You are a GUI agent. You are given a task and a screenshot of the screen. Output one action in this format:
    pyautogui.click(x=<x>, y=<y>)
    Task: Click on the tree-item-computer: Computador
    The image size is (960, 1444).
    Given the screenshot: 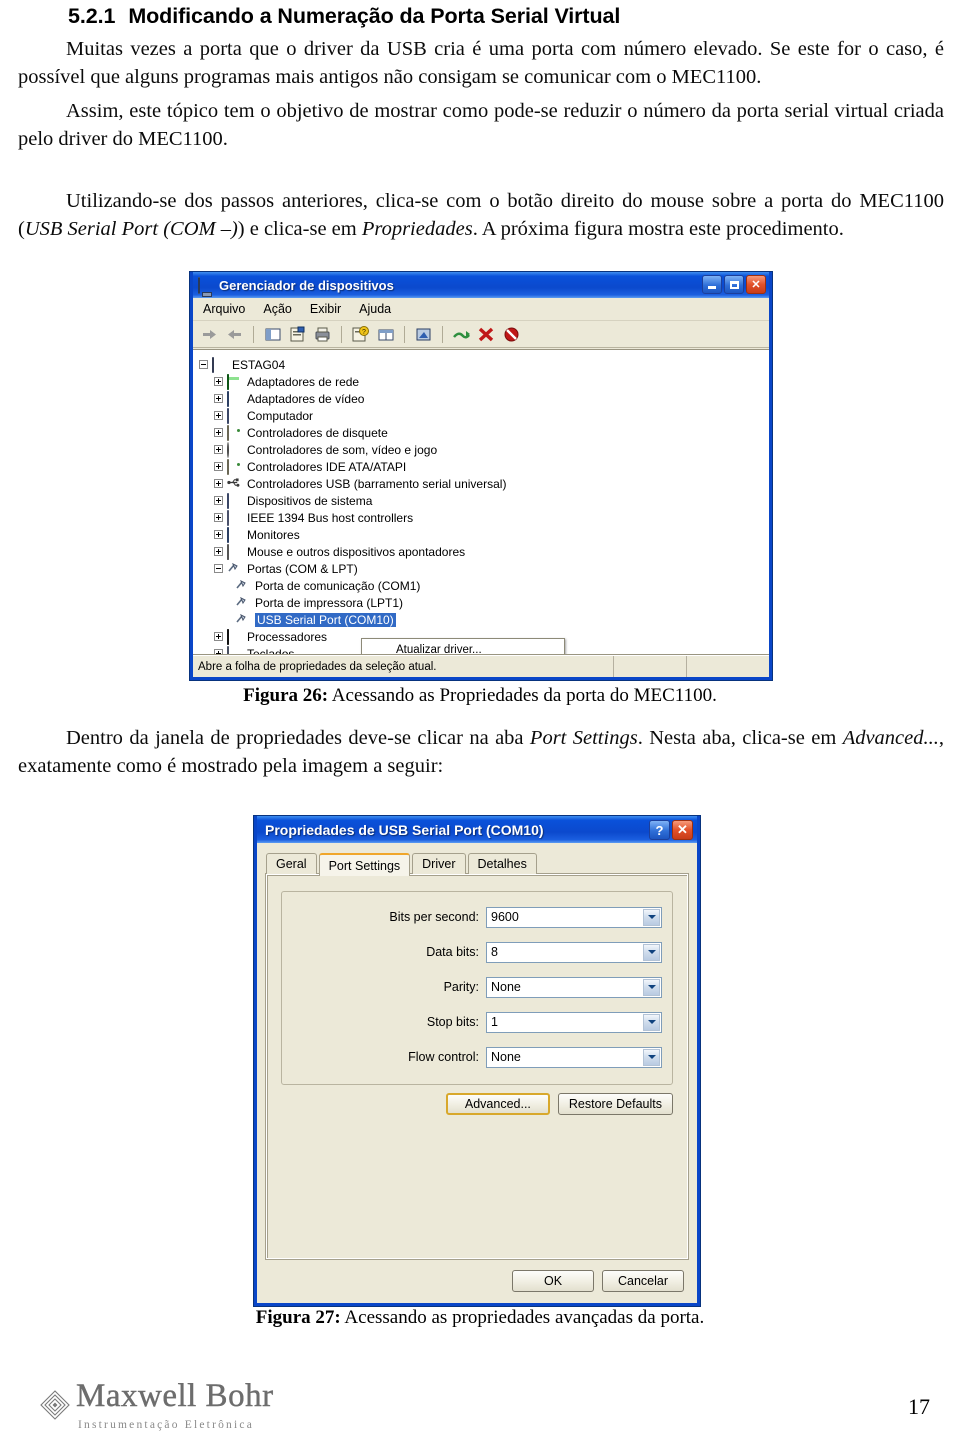 What is the action you would take?
    pyautogui.click(x=483, y=415)
    